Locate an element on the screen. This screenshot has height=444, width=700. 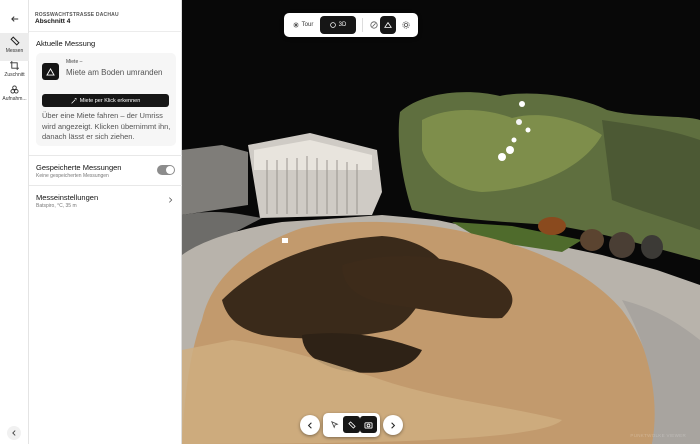
3d-mode-button: 3D is located at coordinates (338, 25).